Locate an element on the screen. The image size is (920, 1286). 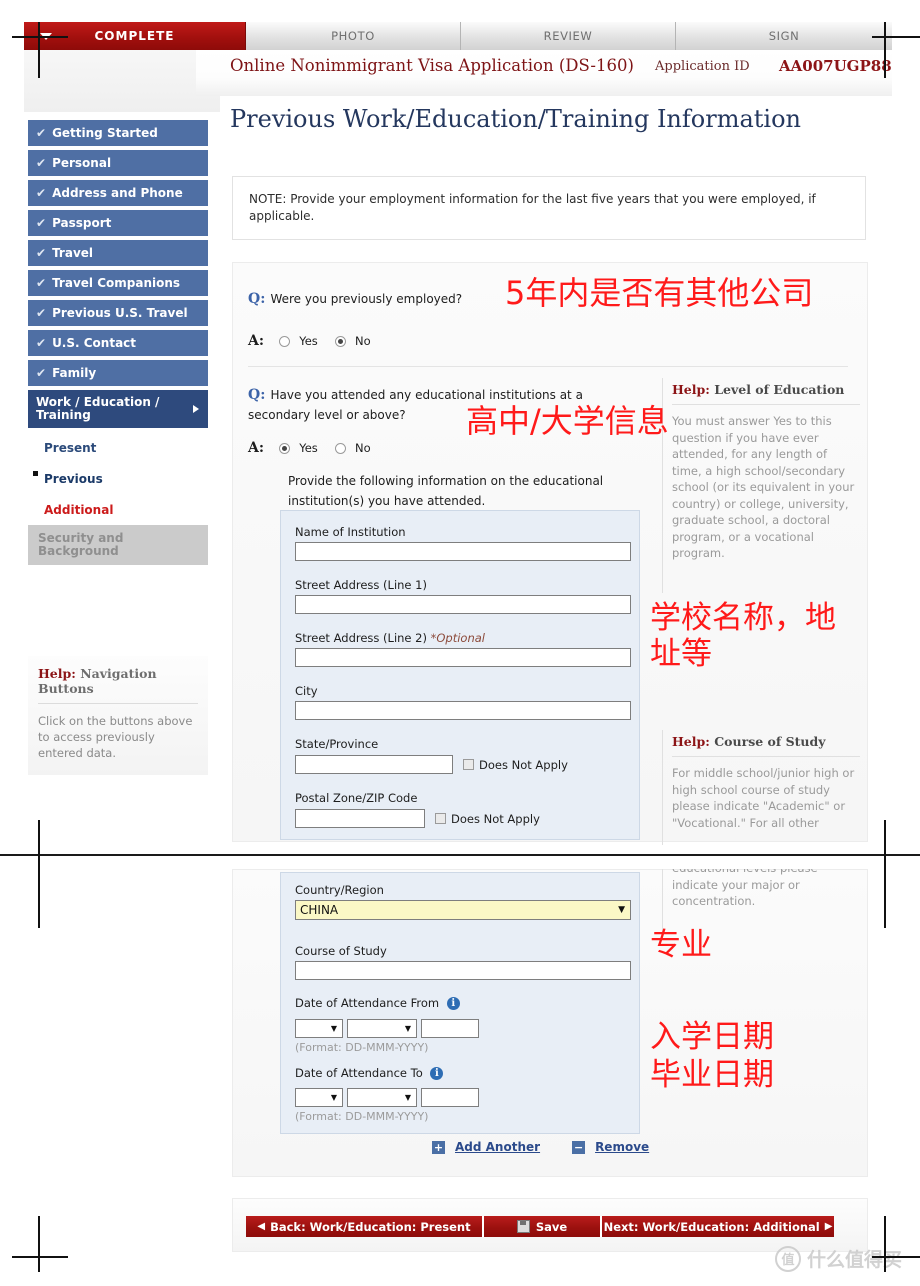
crop-mark-top-right-h is located at coordinates (896, 37).